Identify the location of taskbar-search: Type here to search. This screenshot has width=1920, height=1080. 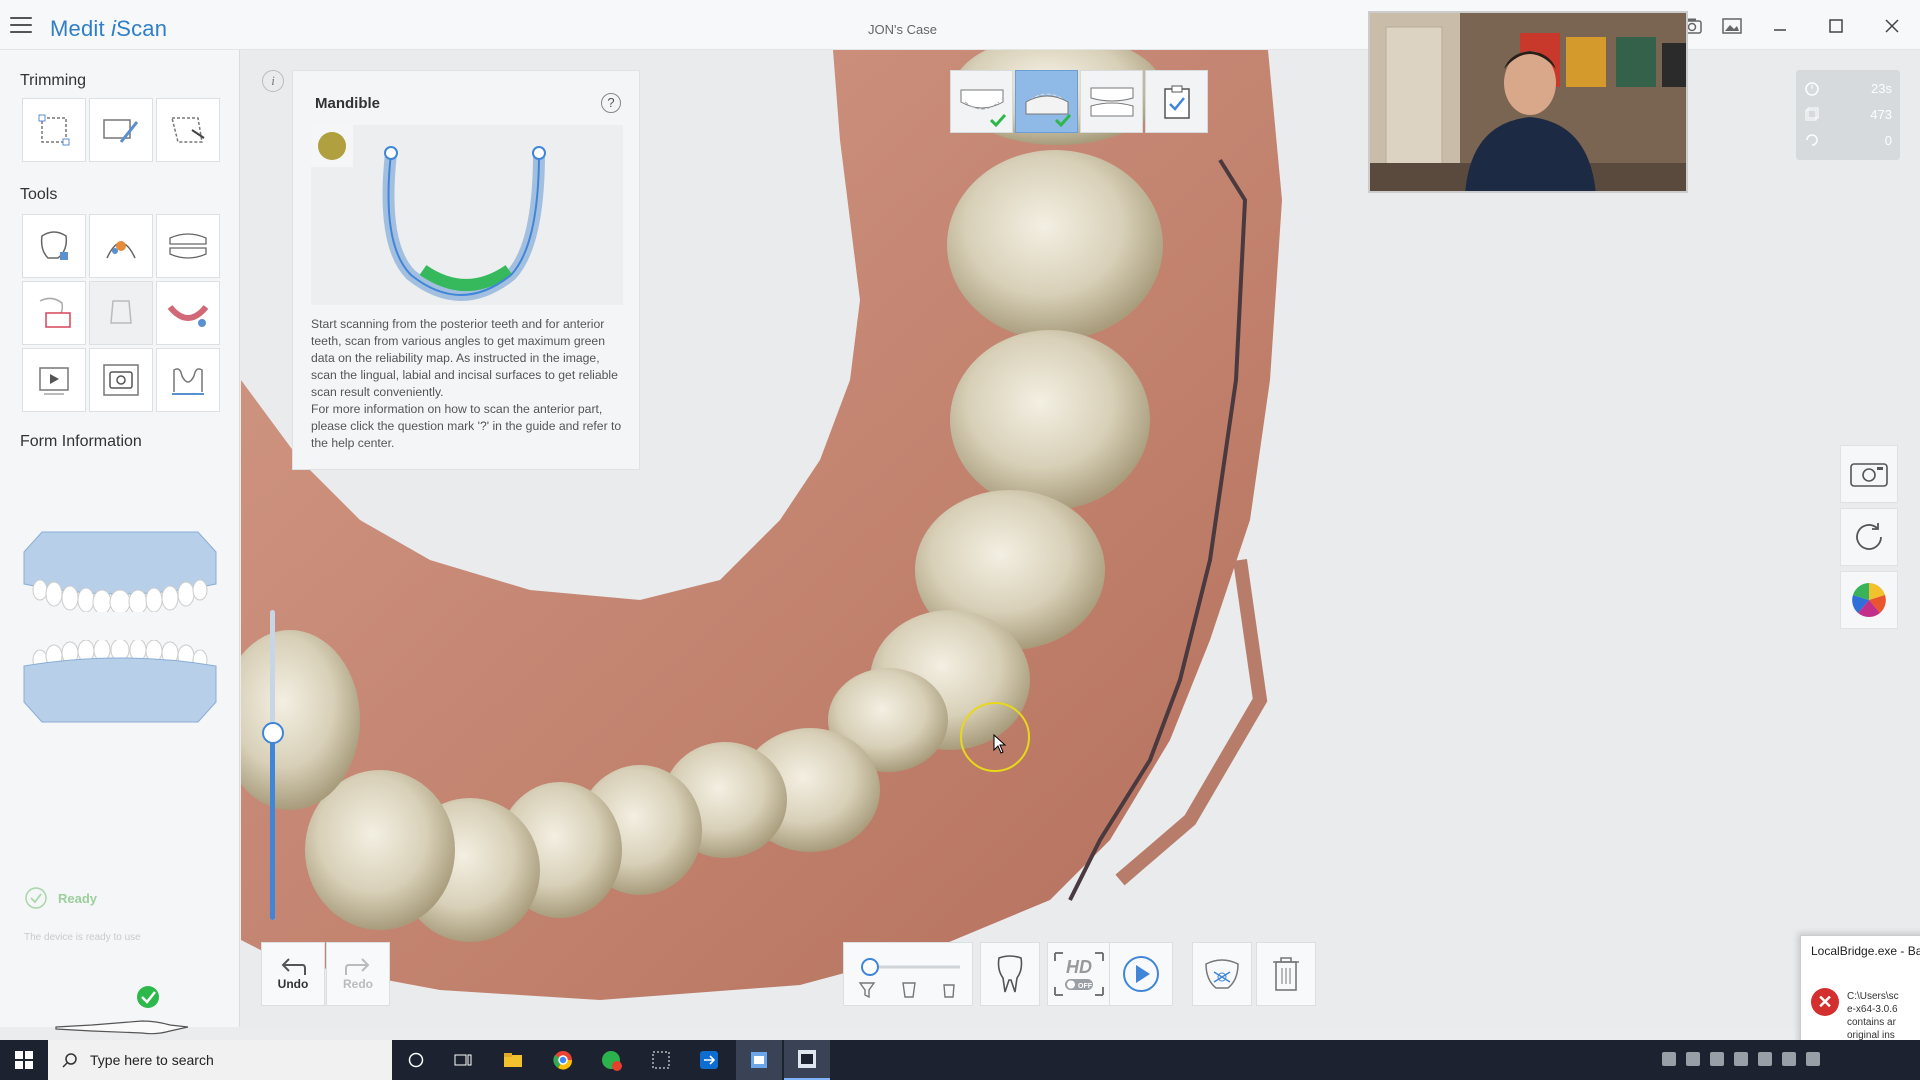
(220, 1060).